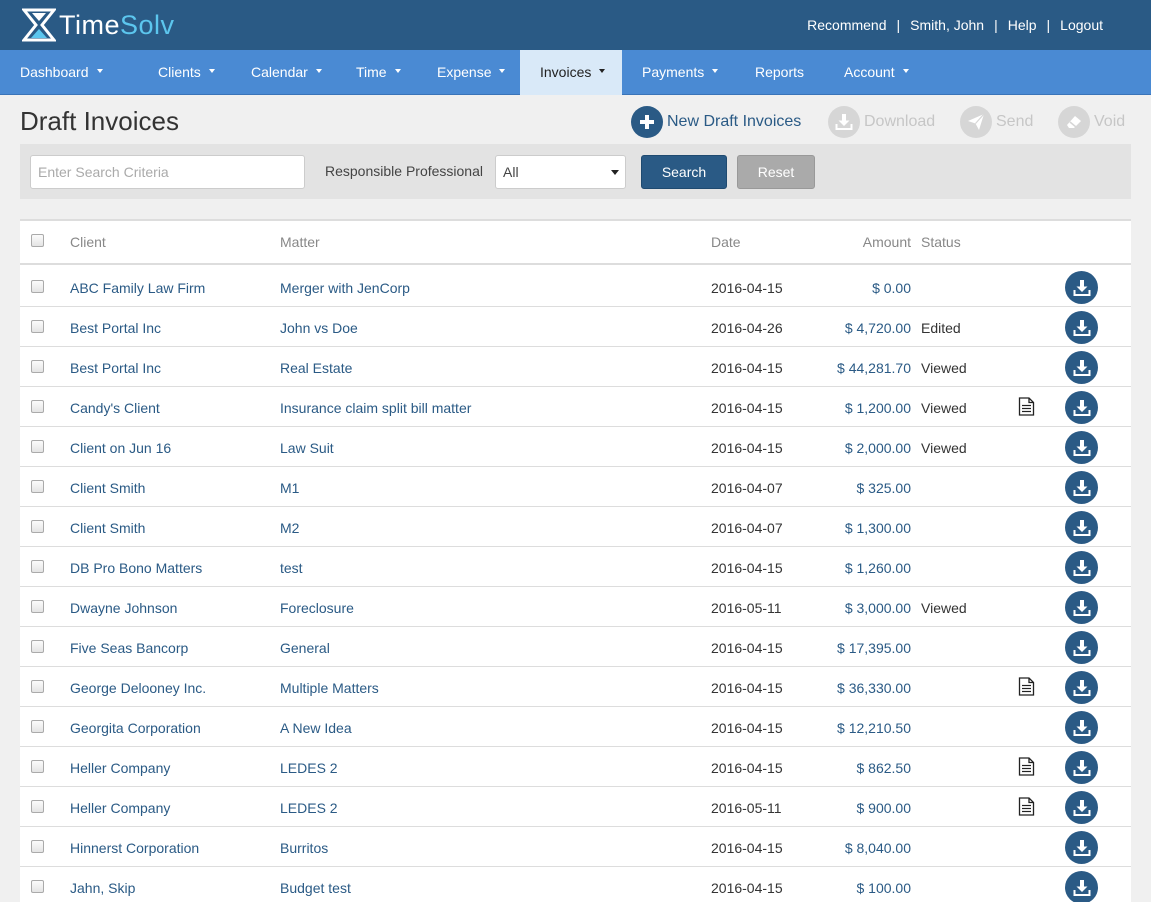  Describe the element at coordinates (1081, 25) in the screenshot. I see `logout-link: Logout` at that location.